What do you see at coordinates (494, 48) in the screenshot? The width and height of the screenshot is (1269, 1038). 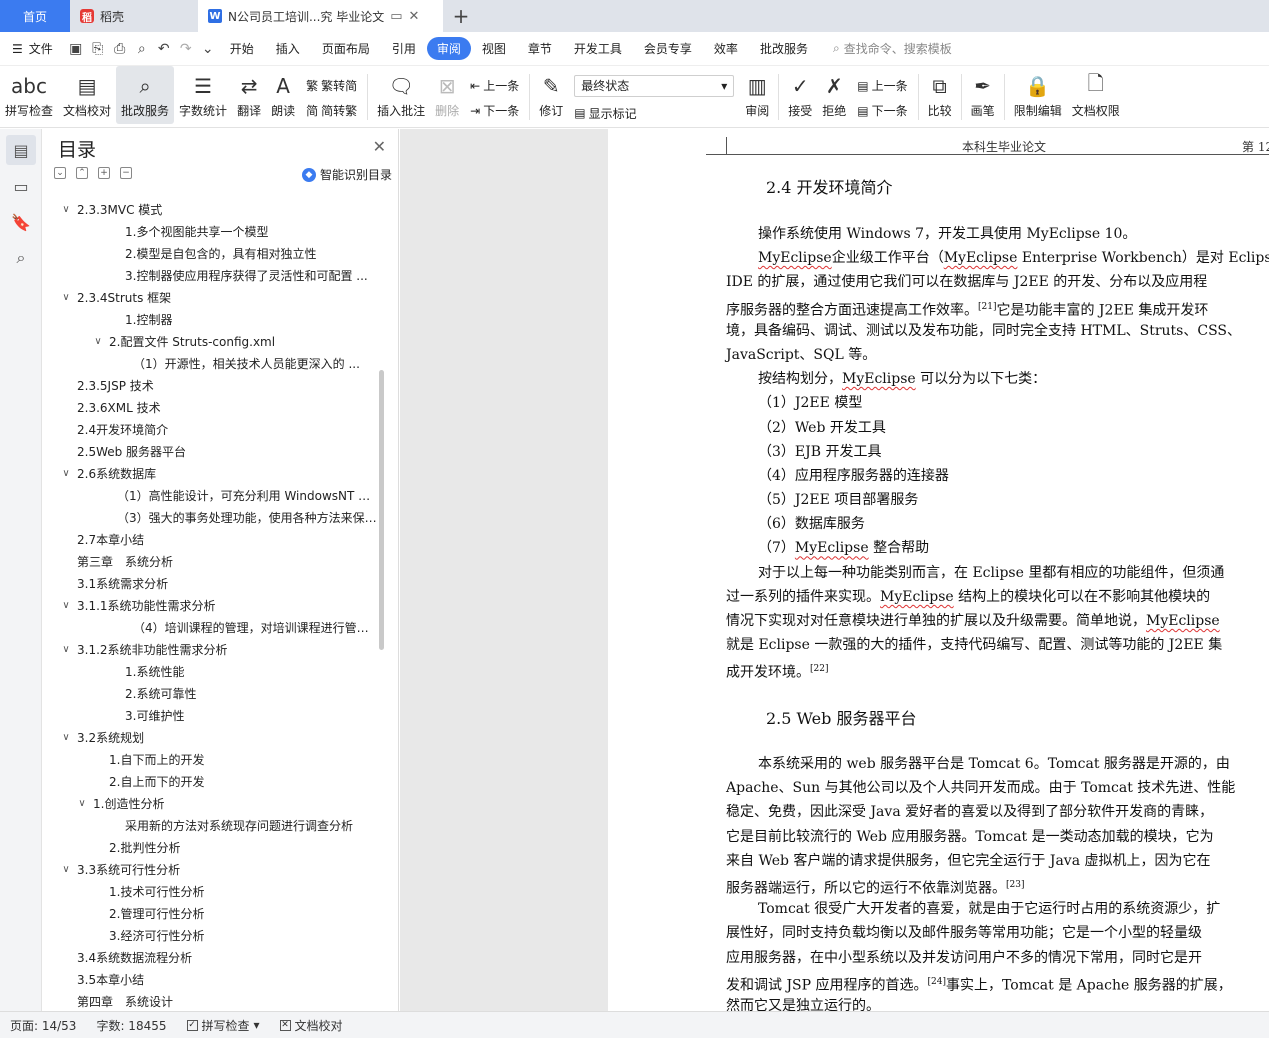 I see `menu-view: 视图` at bounding box center [494, 48].